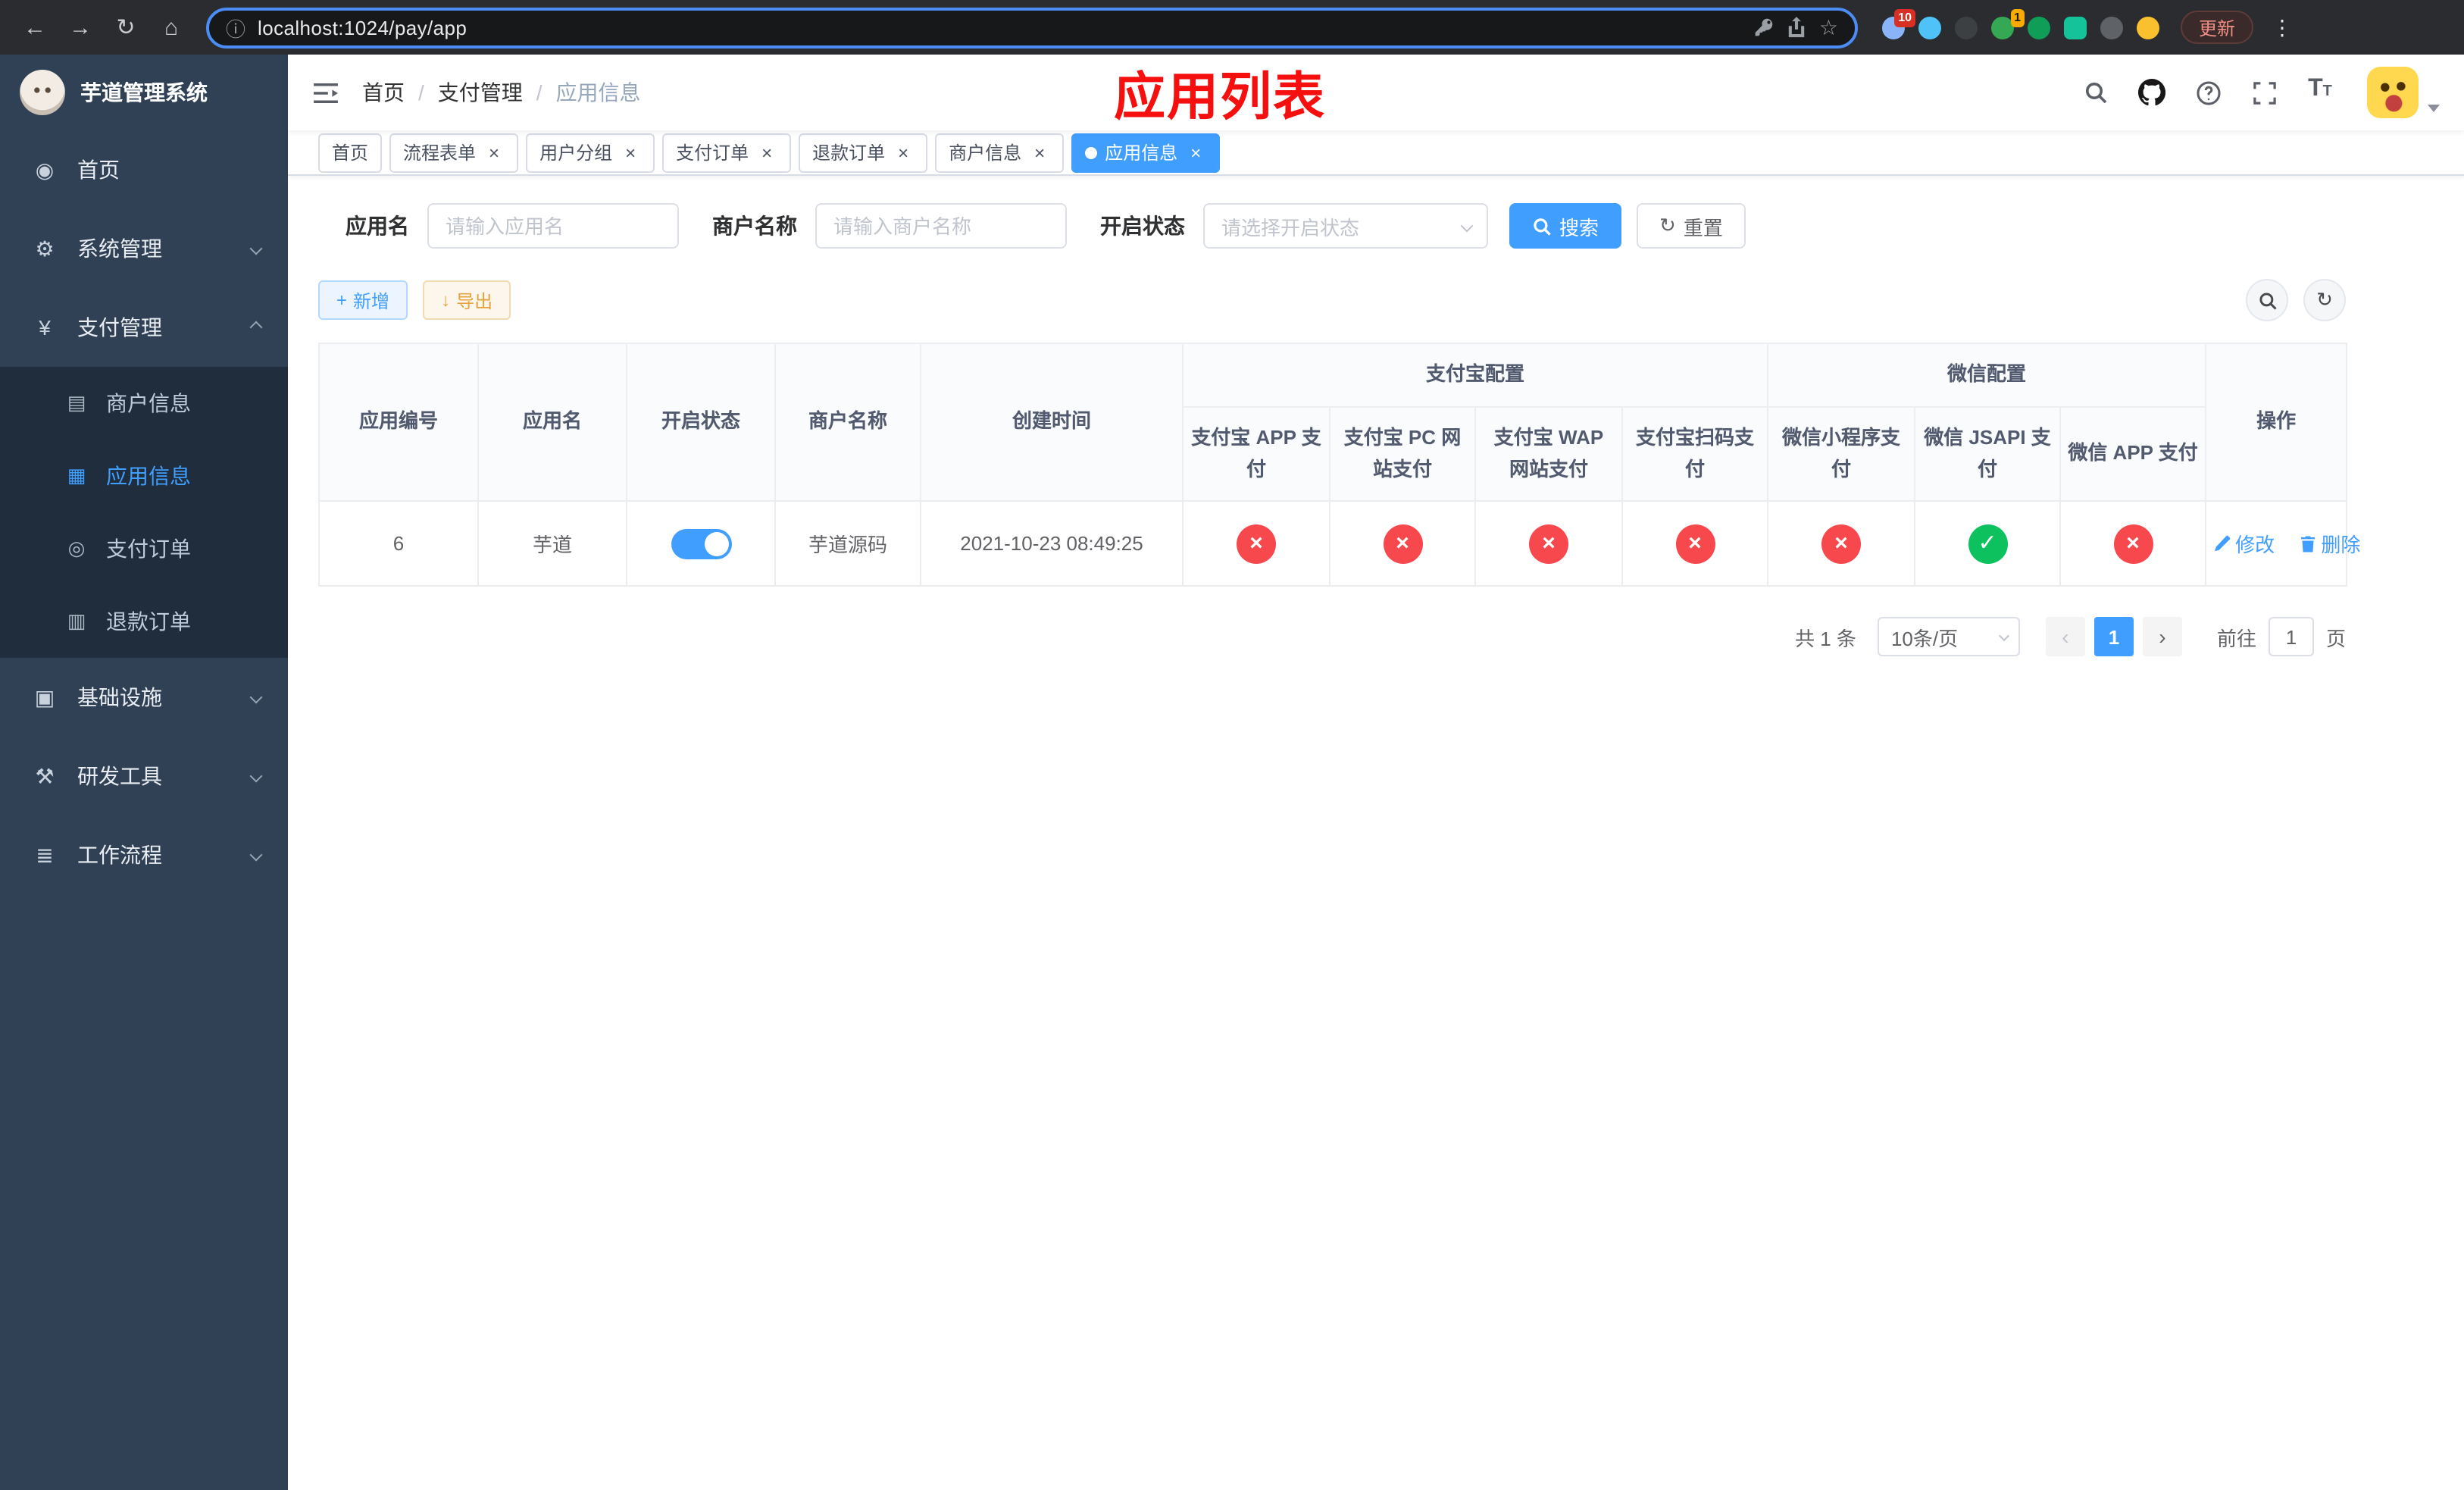  What do you see at coordinates (144, 476) in the screenshot?
I see `sidebar-item-app-info: ▦ 应用信息` at bounding box center [144, 476].